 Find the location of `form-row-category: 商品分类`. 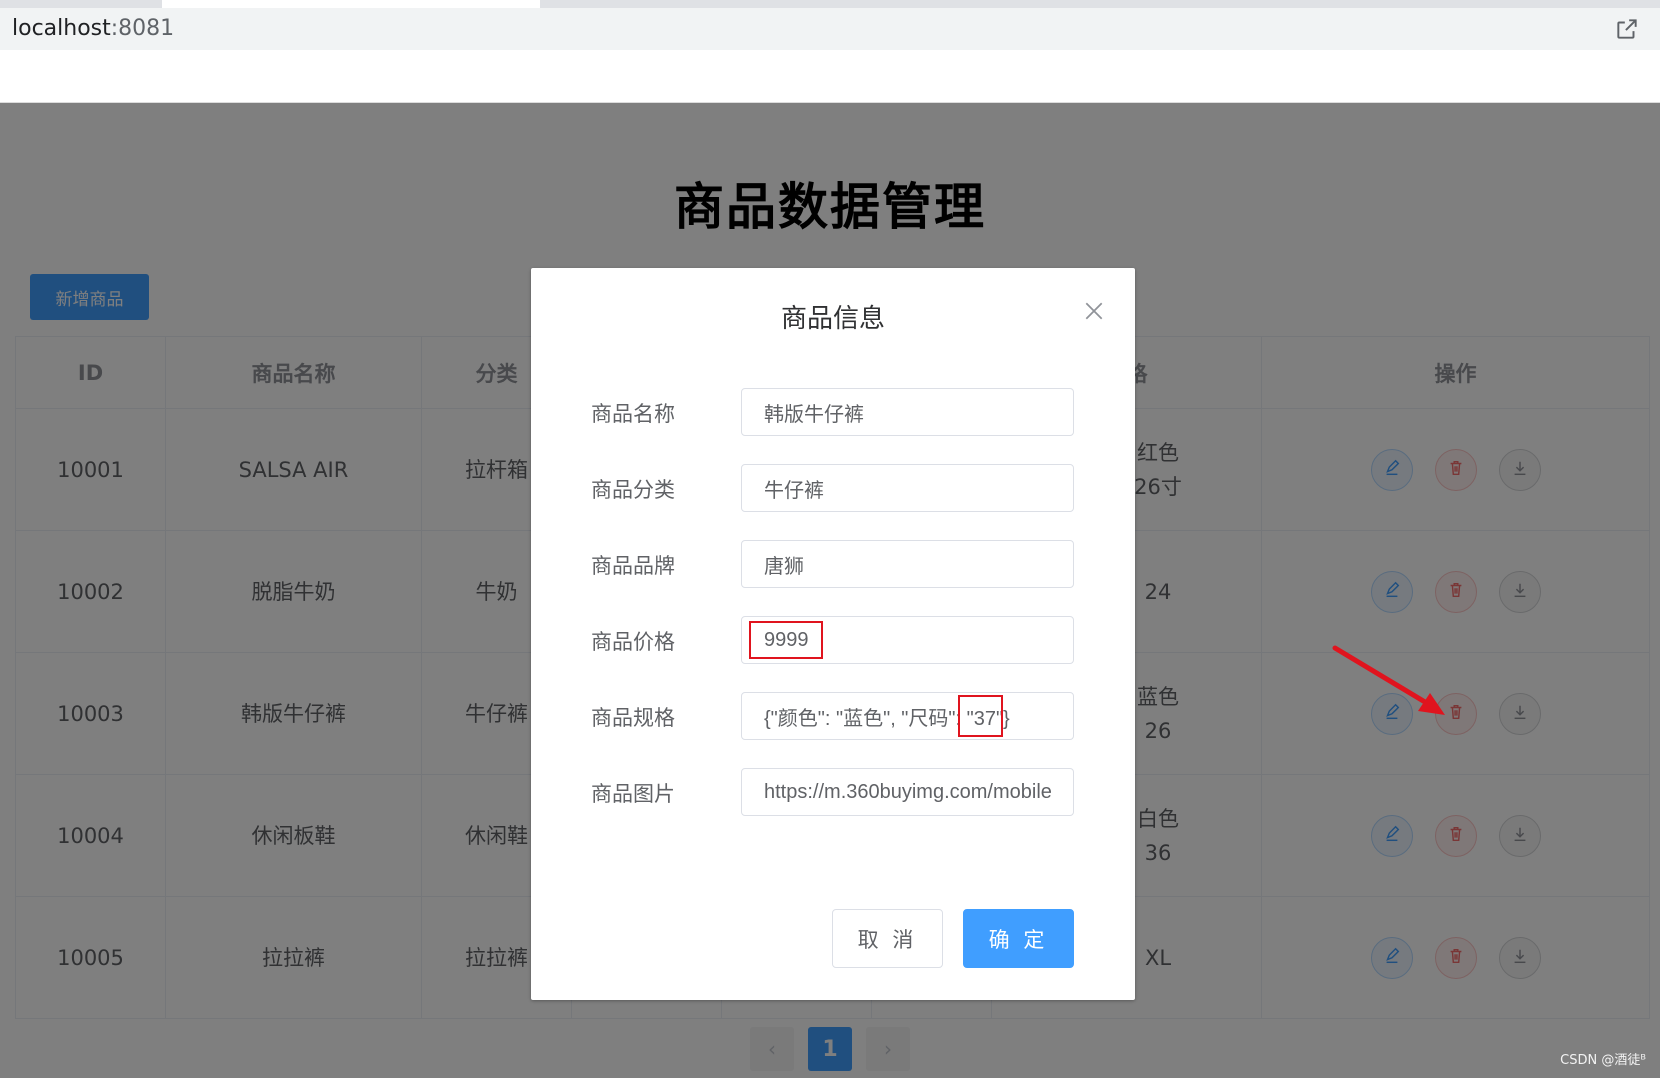

form-row-category: 商品分类 is located at coordinates (833, 488).